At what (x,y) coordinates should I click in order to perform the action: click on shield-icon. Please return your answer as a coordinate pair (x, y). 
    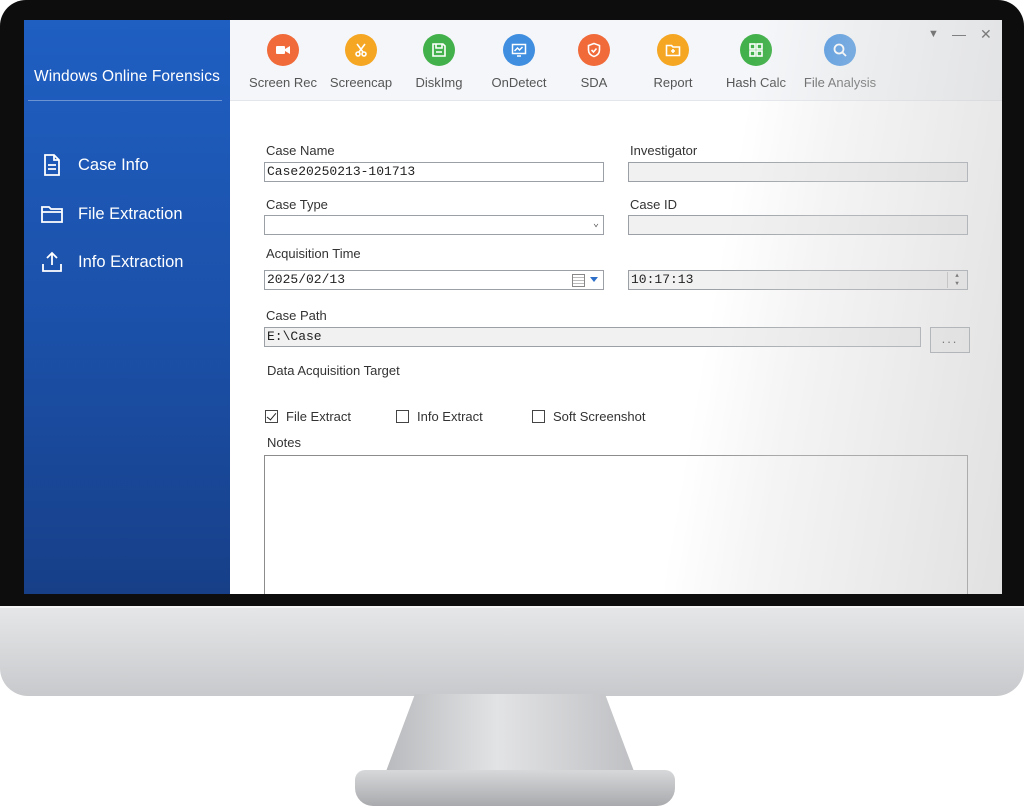
    Looking at the image, I should click on (594, 50).